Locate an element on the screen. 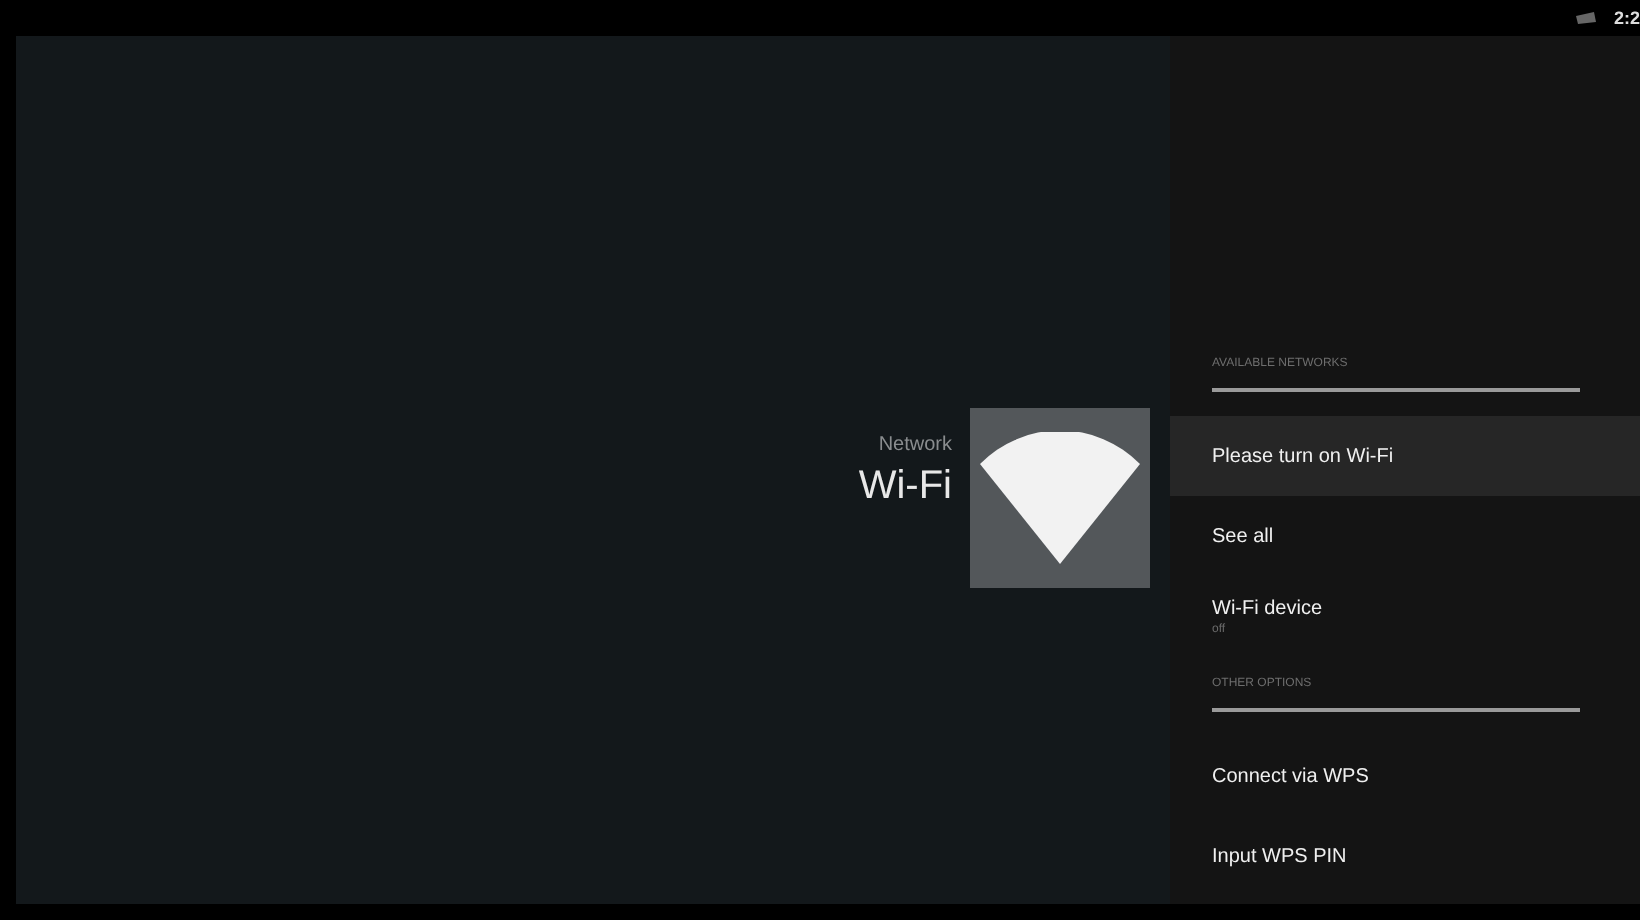 This screenshot has height=920, width=1640. status-clock: 2:2 is located at coordinates (1626, 18).